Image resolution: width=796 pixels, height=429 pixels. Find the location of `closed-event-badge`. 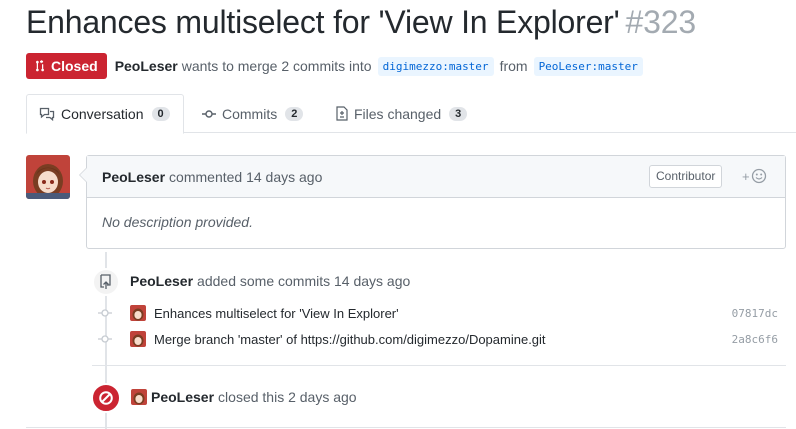

closed-event-badge is located at coordinates (106, 398).